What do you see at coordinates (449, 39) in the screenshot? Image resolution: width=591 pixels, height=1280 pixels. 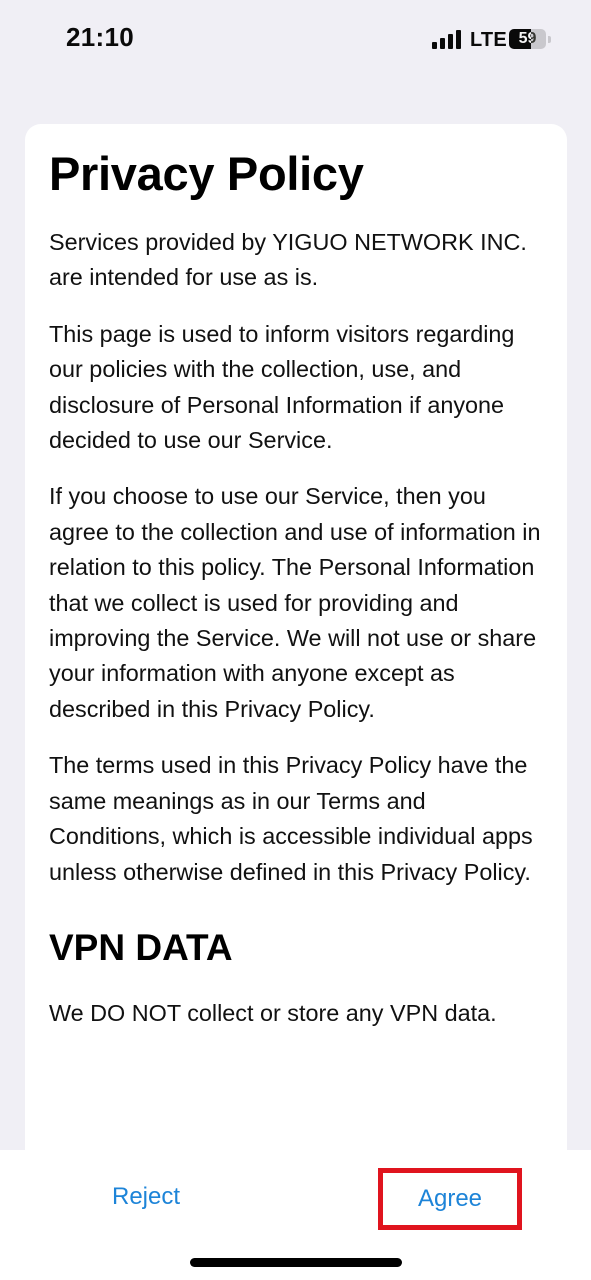 I see `cellular-signal-icon` at bounding box center [449, 39].